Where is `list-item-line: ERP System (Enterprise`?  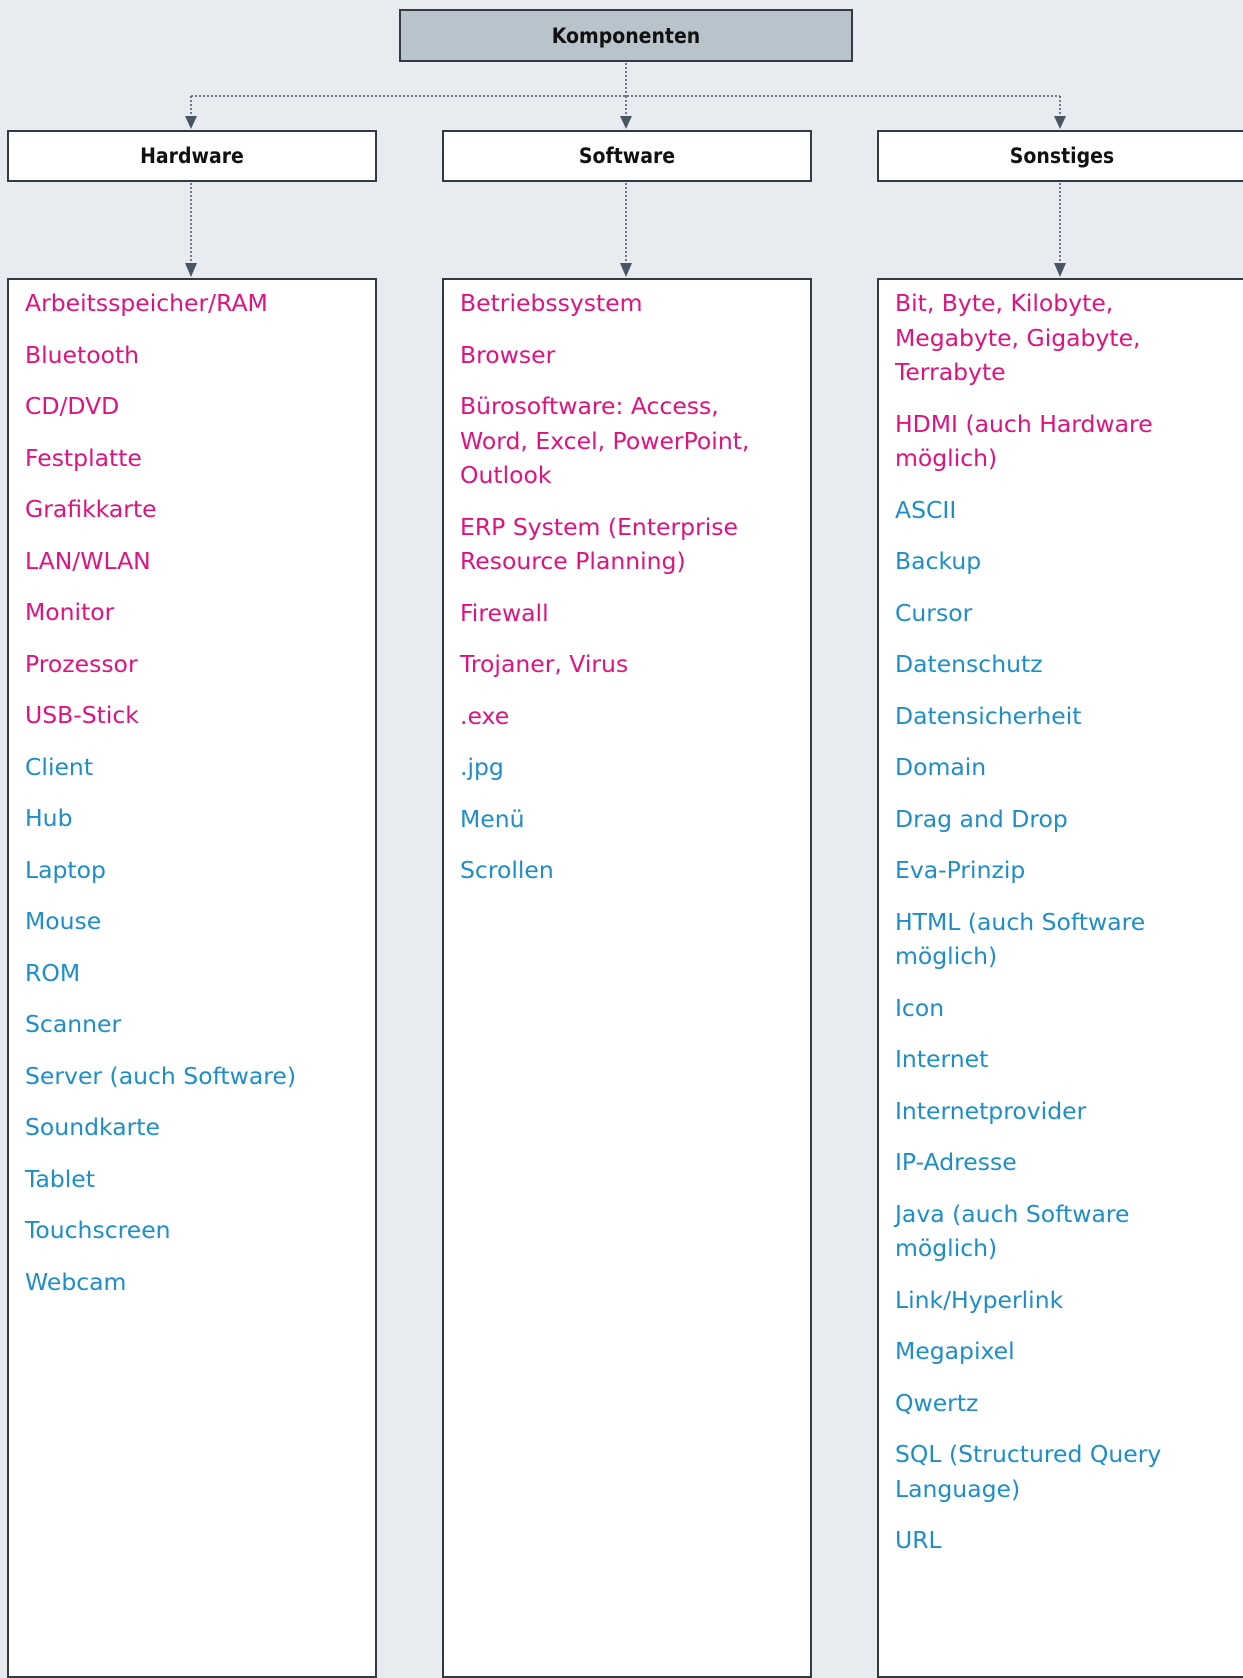
list-item-line: ERP System (Enterprise is located at coordinates (599, 526).